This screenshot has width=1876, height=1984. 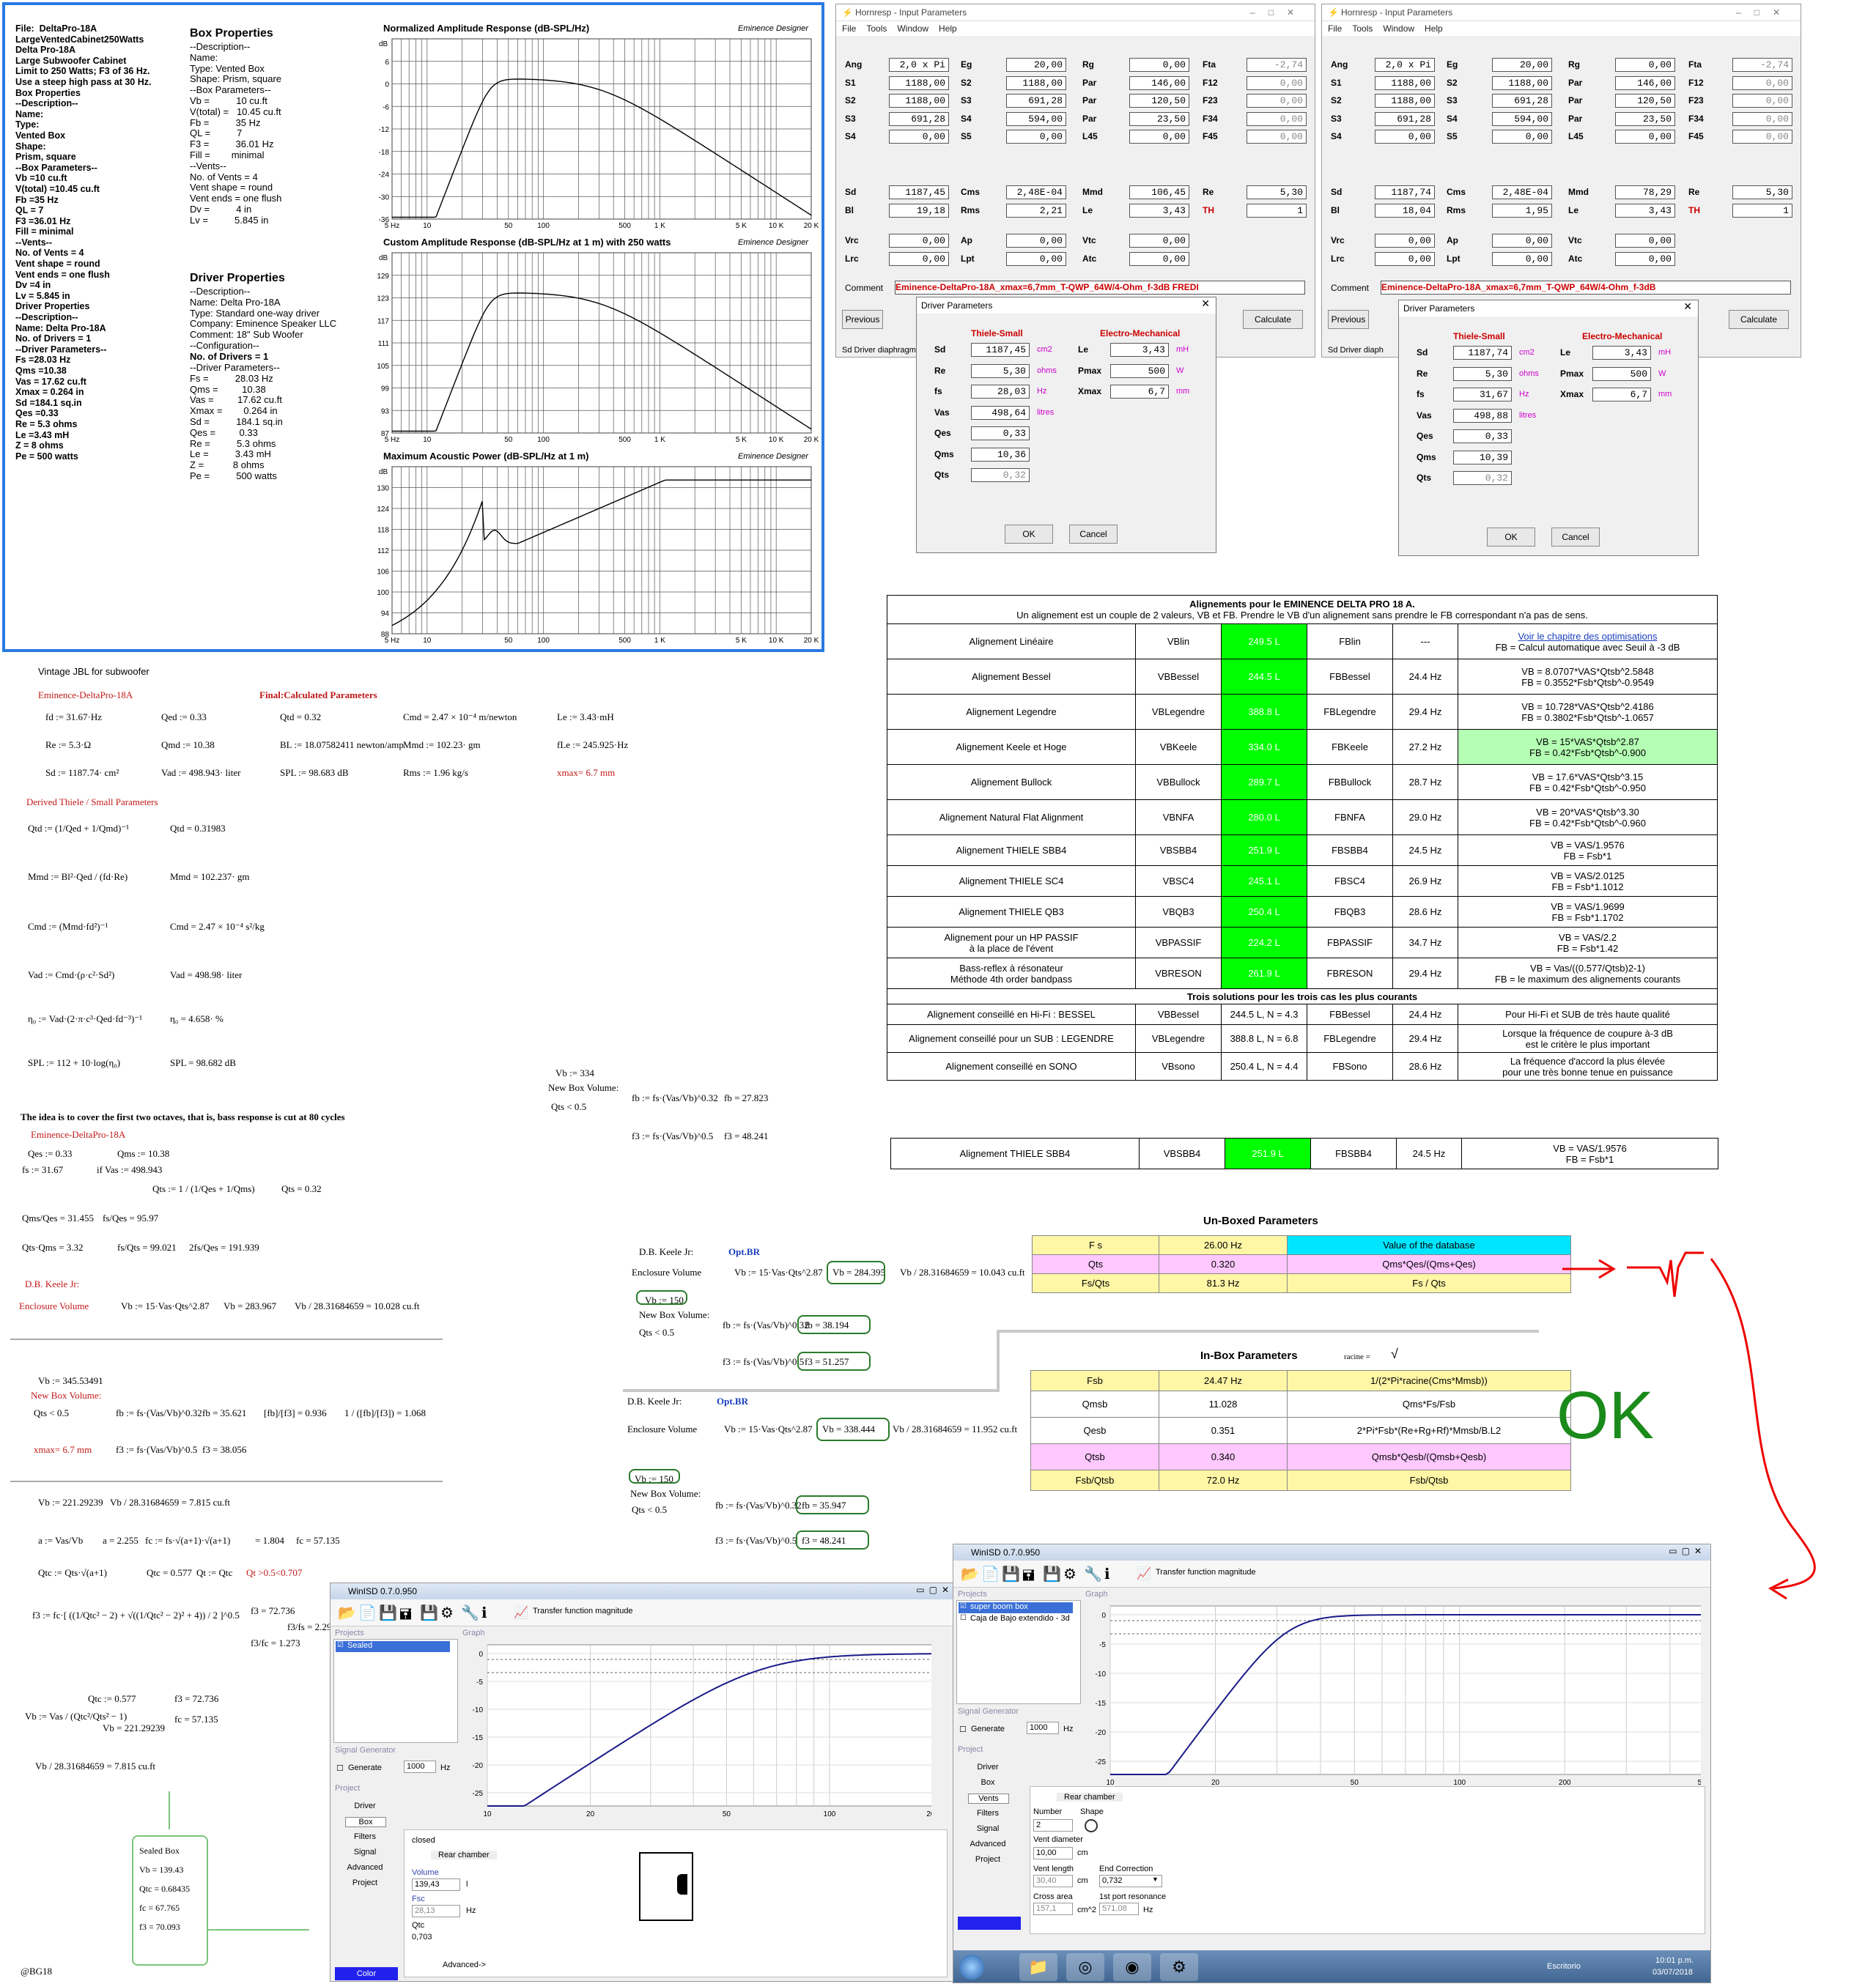 What do you see at coordinates (876, 28) in the screenshot?
I see `menu-item: Tools` at bounding box center [876, 28].